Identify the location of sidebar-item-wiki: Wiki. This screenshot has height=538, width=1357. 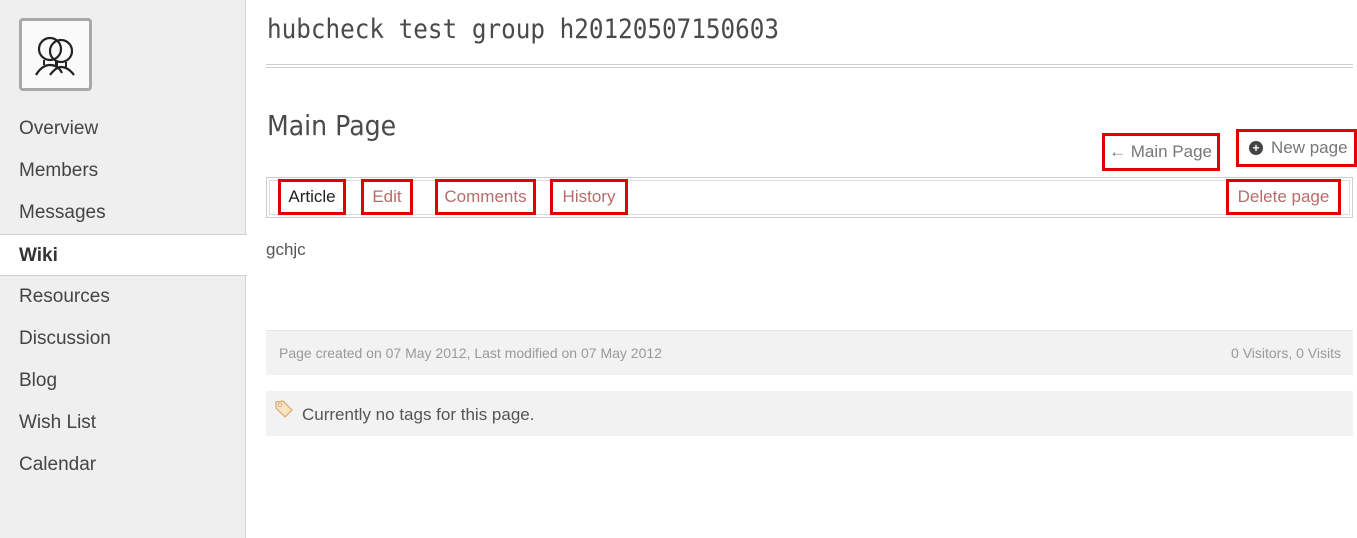
(123, 255).